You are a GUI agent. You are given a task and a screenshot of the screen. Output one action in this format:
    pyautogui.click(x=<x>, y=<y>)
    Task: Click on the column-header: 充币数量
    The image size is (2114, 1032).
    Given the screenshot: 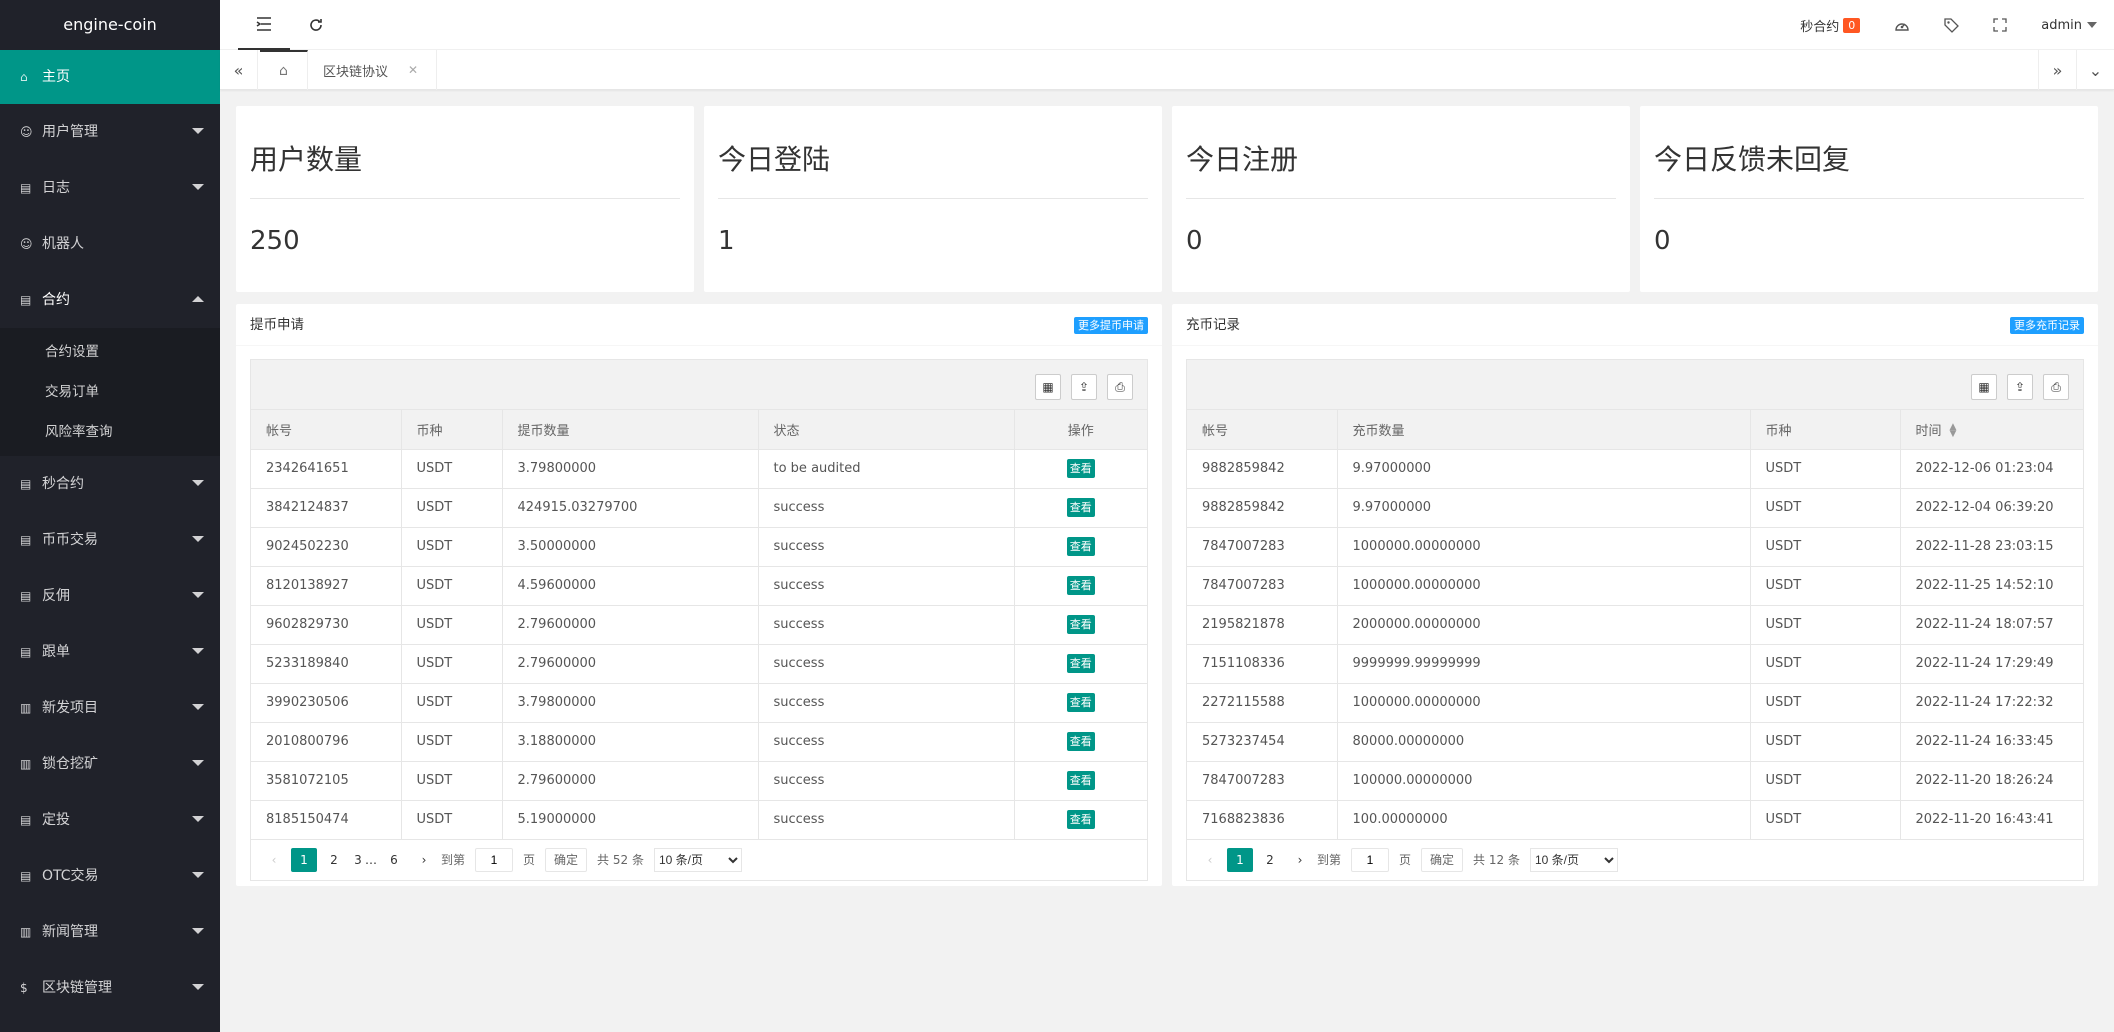 What is the action you would take?
    pyautogui.click(x=1544, y=430)
    